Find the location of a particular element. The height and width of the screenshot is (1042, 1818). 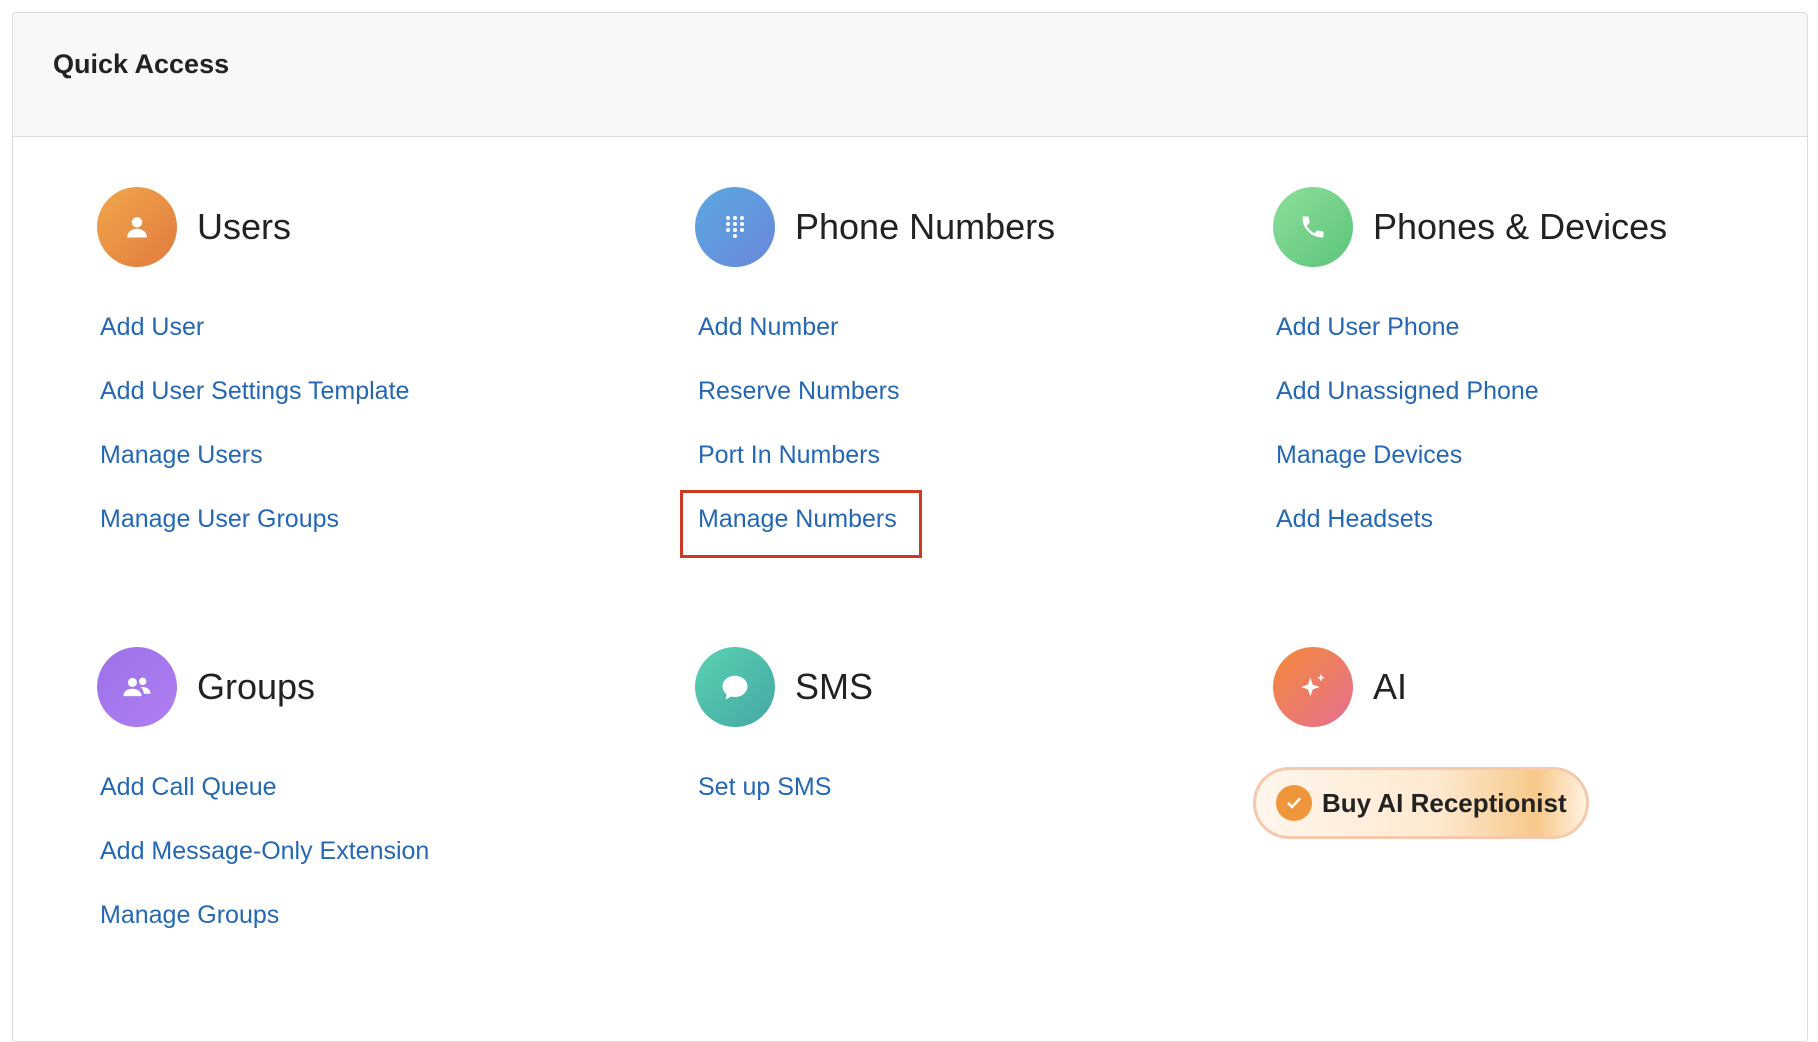

manage-groups-link: Manage Groups is located at coordinates (377, 915).